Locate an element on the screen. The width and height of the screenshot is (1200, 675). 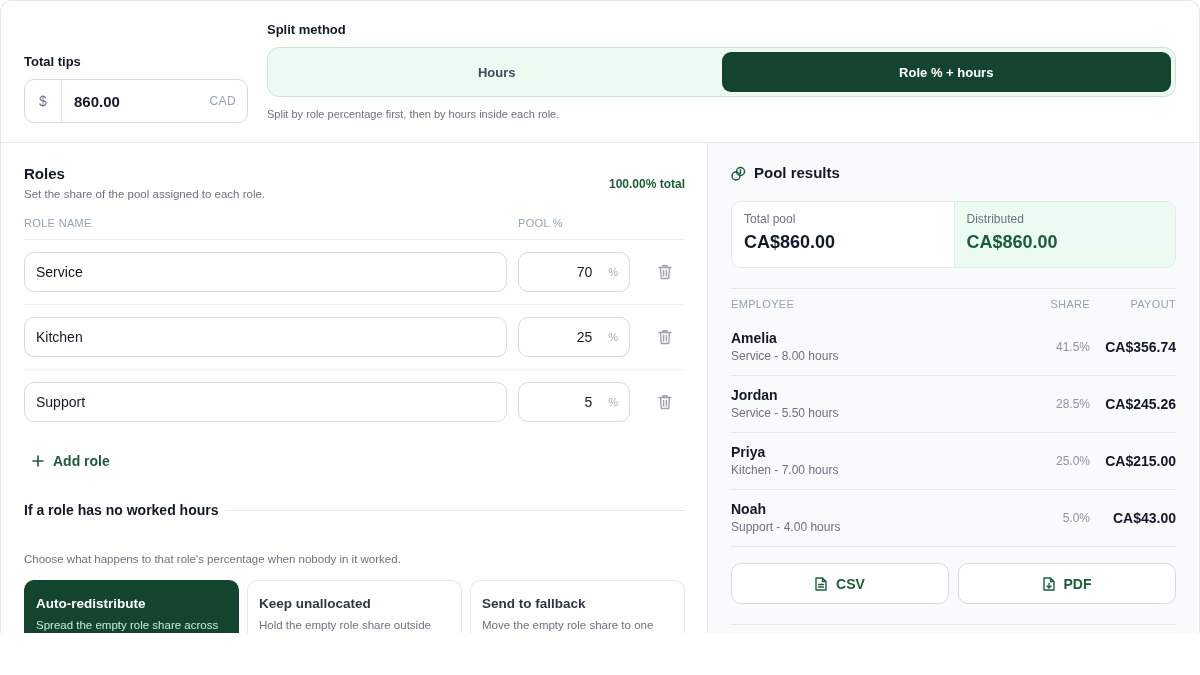
payout-cell-text: CA$43.00 is located at coordinates (1143, 518).